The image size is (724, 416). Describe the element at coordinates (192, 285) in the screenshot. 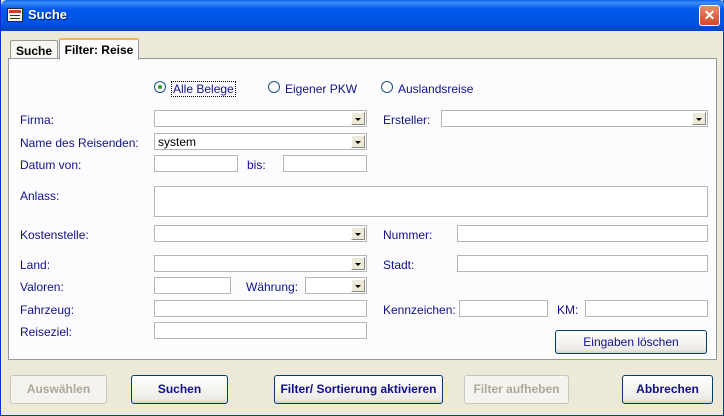

I see `valoren-input` at that location.